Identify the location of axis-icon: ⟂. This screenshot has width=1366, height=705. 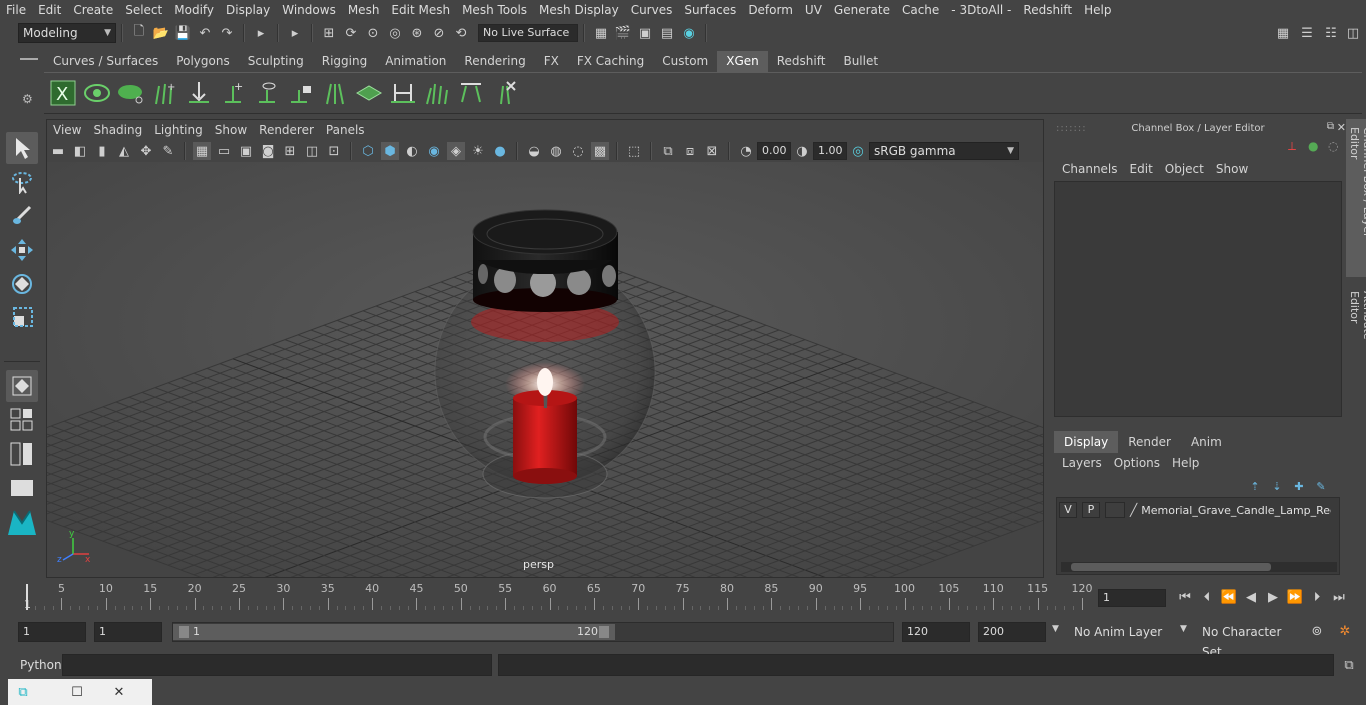
(1292, 146).